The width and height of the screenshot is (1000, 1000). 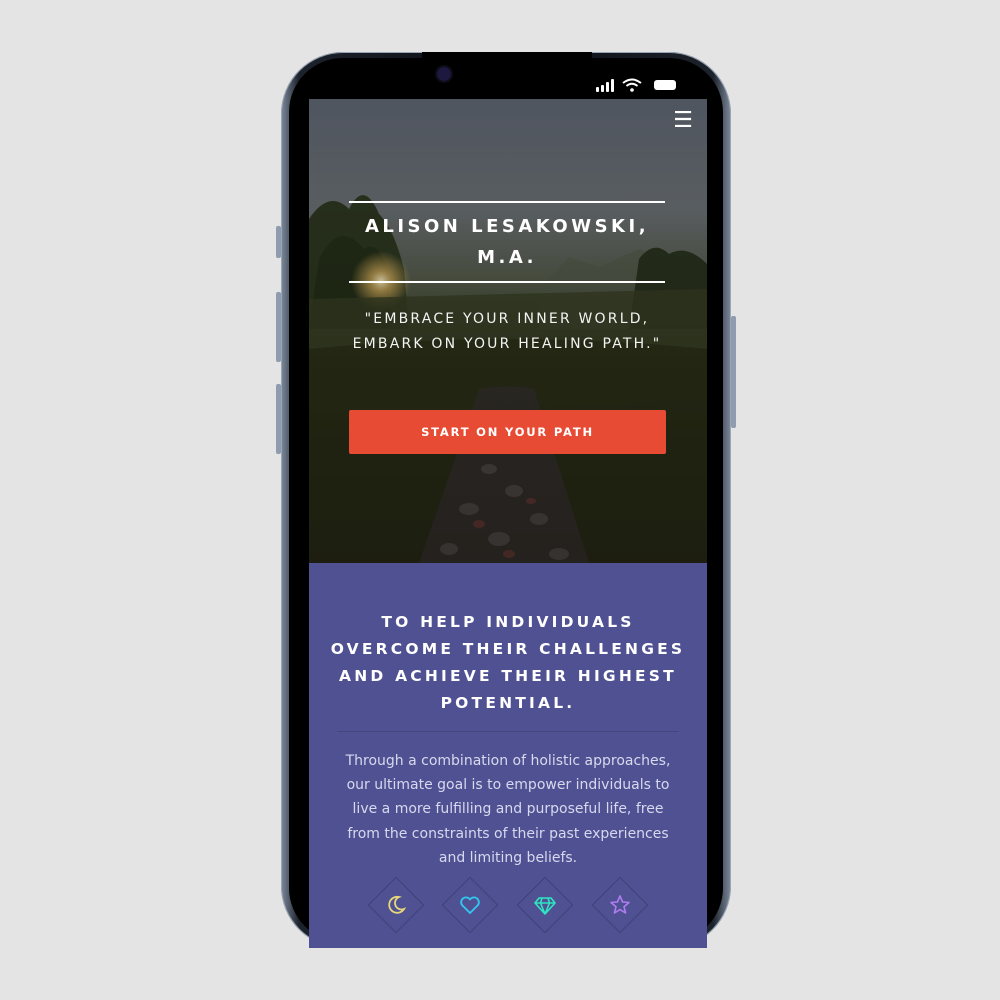 What do you see at coordinates (632, 85) in the screenshot?
I see `wifi-icon` at bounding box center [632, 85].